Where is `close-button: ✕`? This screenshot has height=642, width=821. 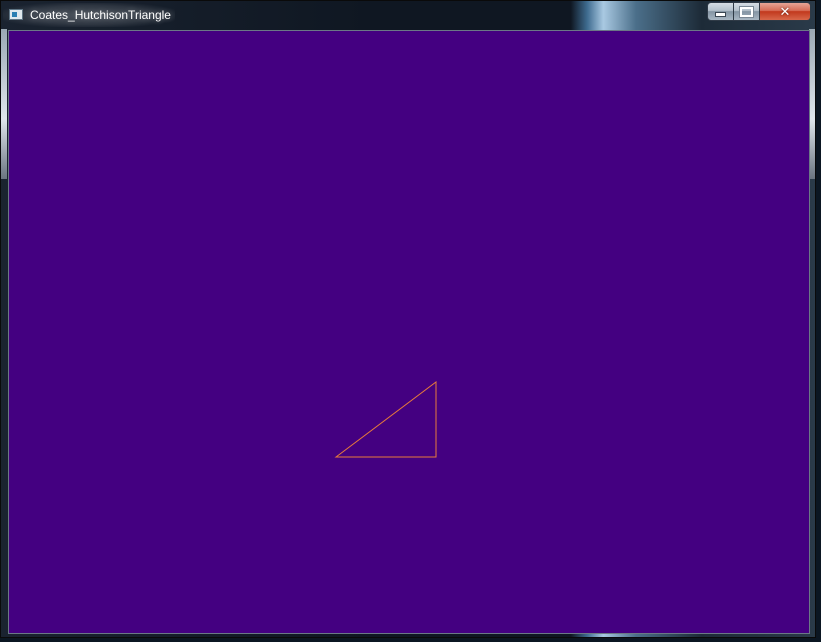 close-button: ✕ is located at coordinates (785, 11).